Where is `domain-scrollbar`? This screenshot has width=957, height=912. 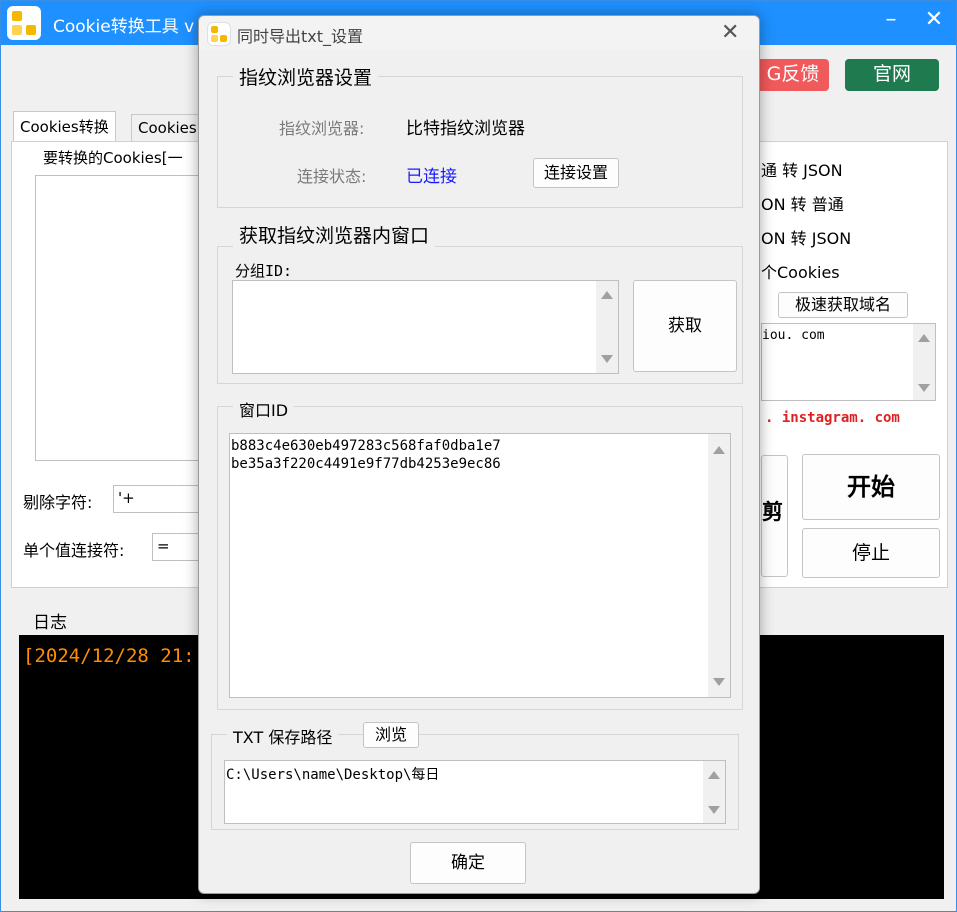 domain-scrollbar is located at coordinates (924, 362).